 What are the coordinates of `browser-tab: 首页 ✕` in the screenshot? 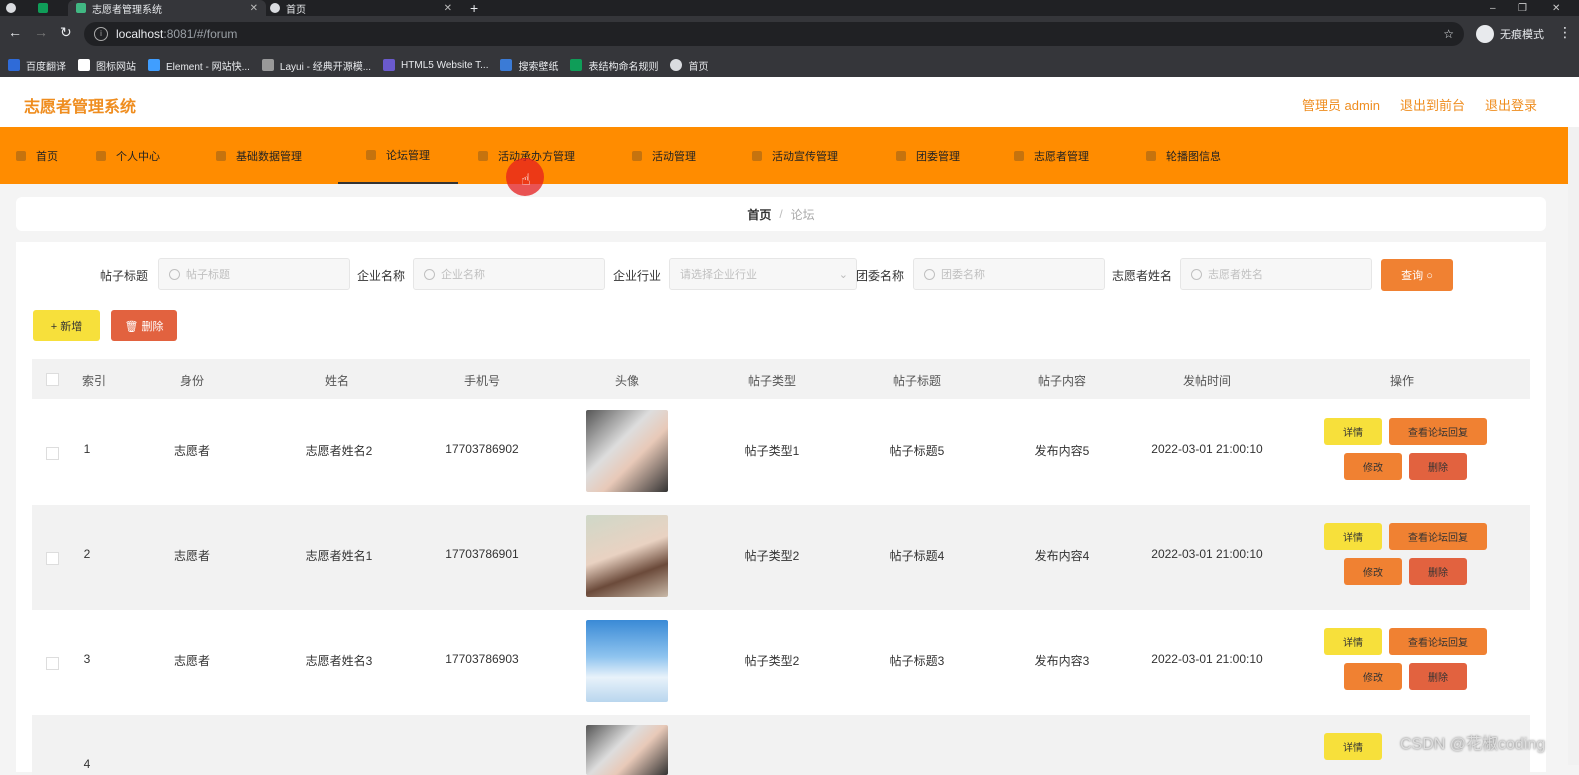 It's located at (365, 8).